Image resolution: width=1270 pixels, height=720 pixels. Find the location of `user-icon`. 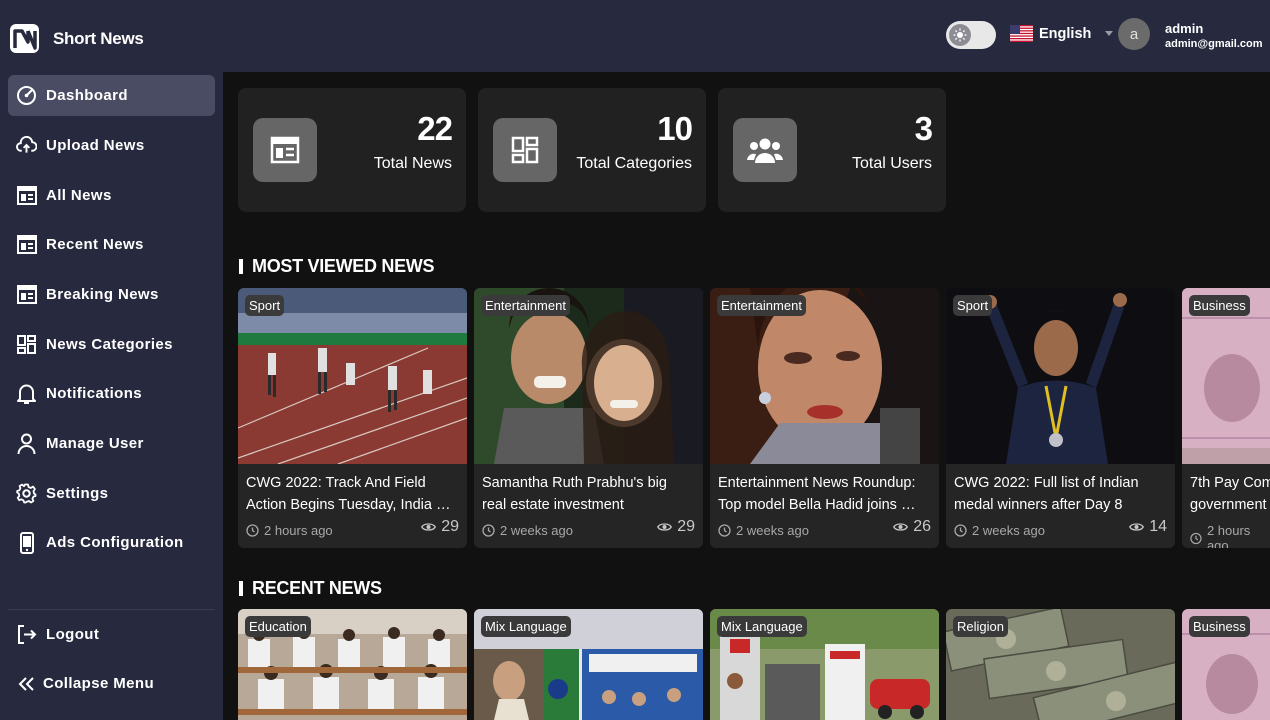

user-icon is located at coordinates (26, 443).